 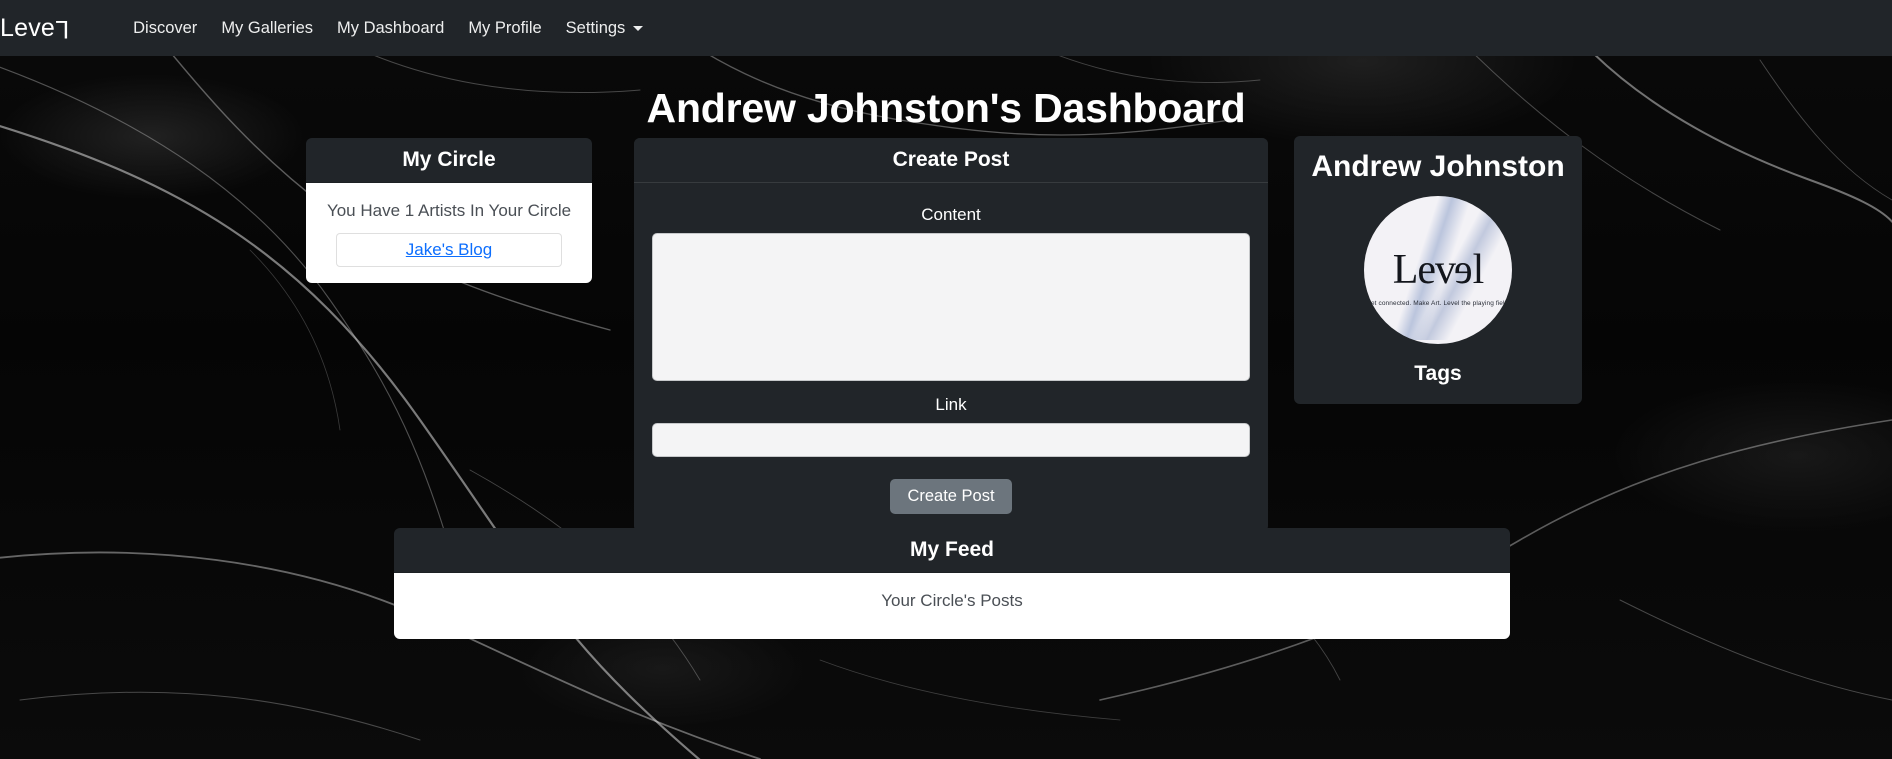 I want to click on nav-link-discover: Discover, so click(x=165, y=28).